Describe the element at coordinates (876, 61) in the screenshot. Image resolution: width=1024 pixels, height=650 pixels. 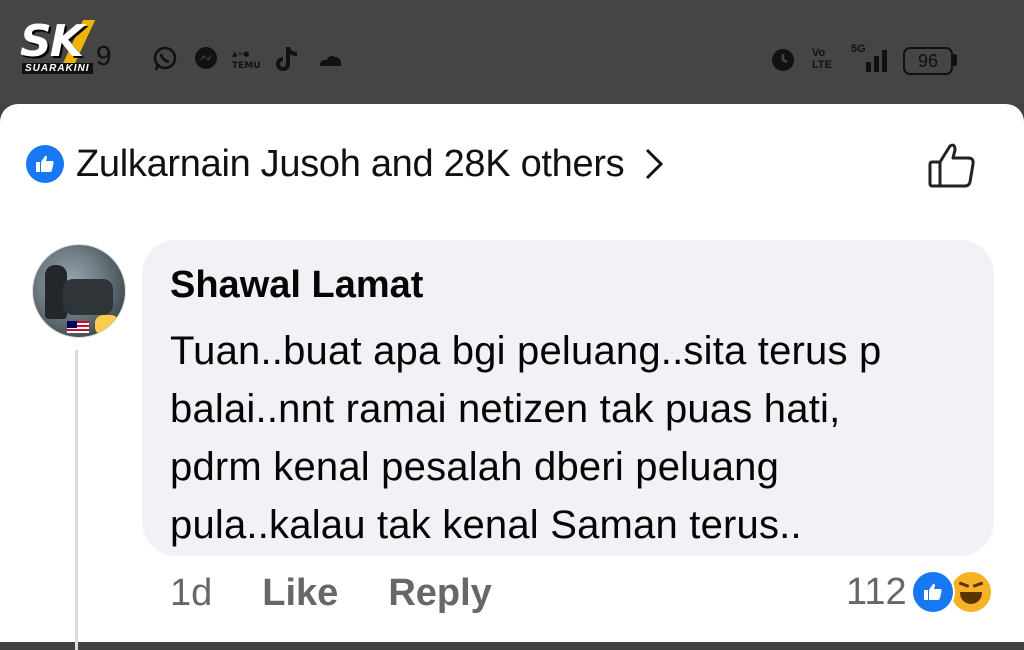
I see `signal-icon` at that location.